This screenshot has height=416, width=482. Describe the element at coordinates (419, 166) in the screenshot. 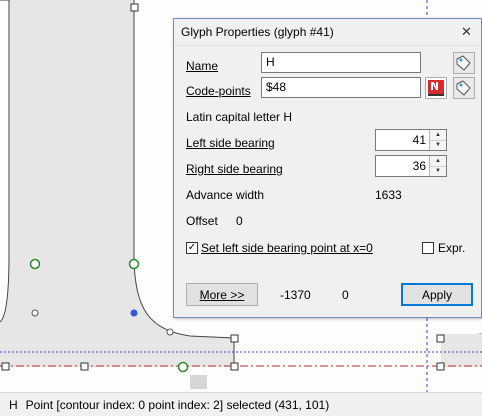

I see `rsb-value: 36` at that location.